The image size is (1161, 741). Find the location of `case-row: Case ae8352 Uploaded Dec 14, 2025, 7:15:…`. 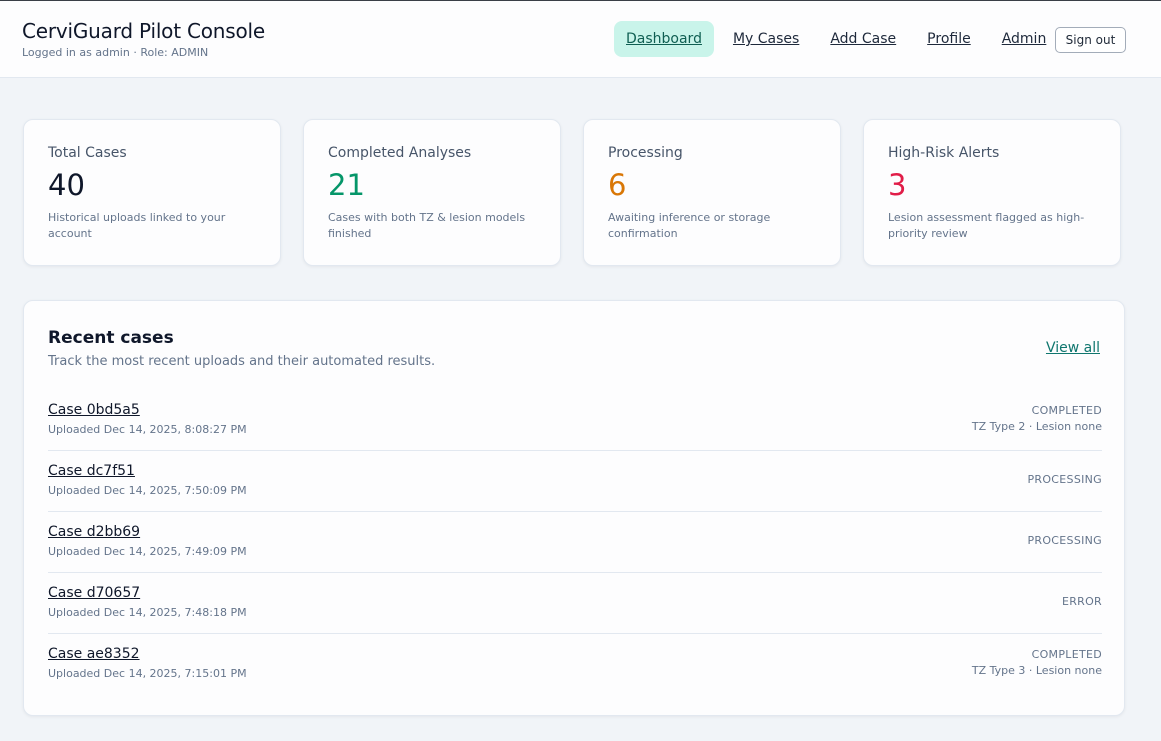

case-row: Case ae8352 Uploaded Dec 14, 2025, 7:15:… is located at coordinates (575, 664).